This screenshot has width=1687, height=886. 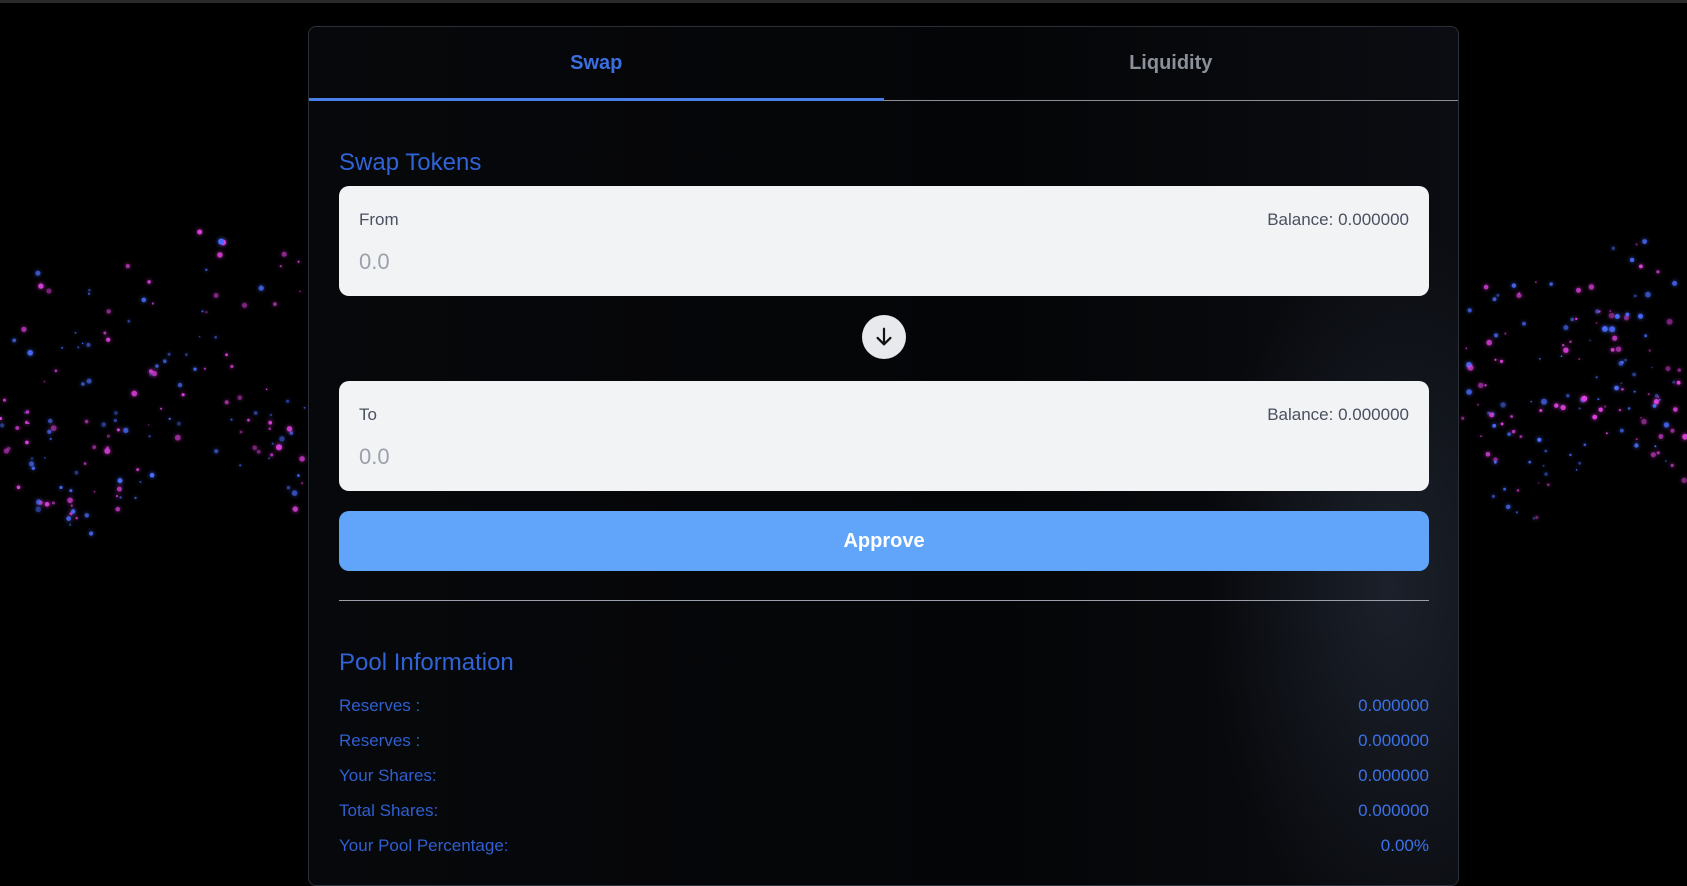 I want to click on from-amount-input, so click(x=884, y=262).